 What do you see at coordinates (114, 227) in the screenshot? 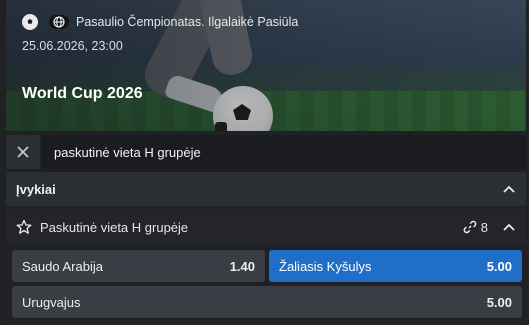
I see `market-title: Paskutinė vieta H grupėje` at bounding box center [114, 227].